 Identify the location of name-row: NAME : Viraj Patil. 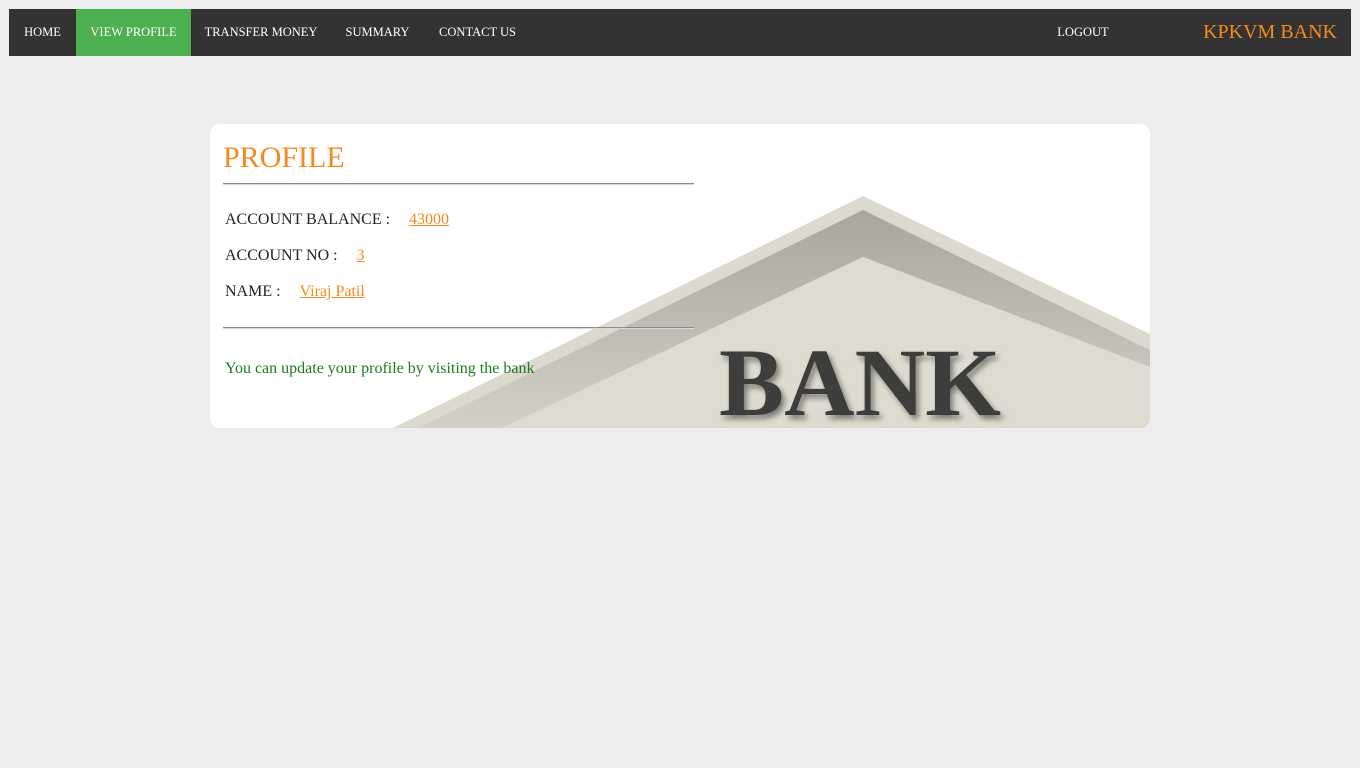
(295, 292).